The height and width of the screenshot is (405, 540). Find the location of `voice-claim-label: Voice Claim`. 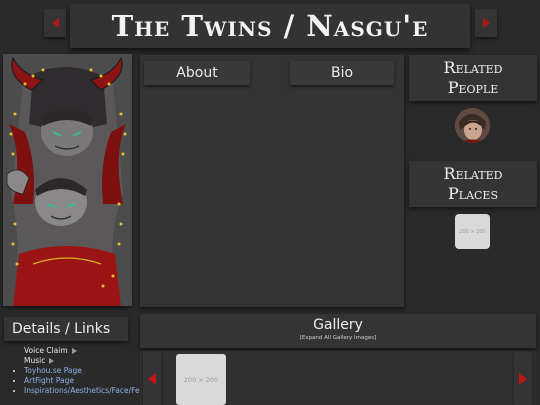

voice-claim-label: Voice Claim is located at coordinates (46, 350).